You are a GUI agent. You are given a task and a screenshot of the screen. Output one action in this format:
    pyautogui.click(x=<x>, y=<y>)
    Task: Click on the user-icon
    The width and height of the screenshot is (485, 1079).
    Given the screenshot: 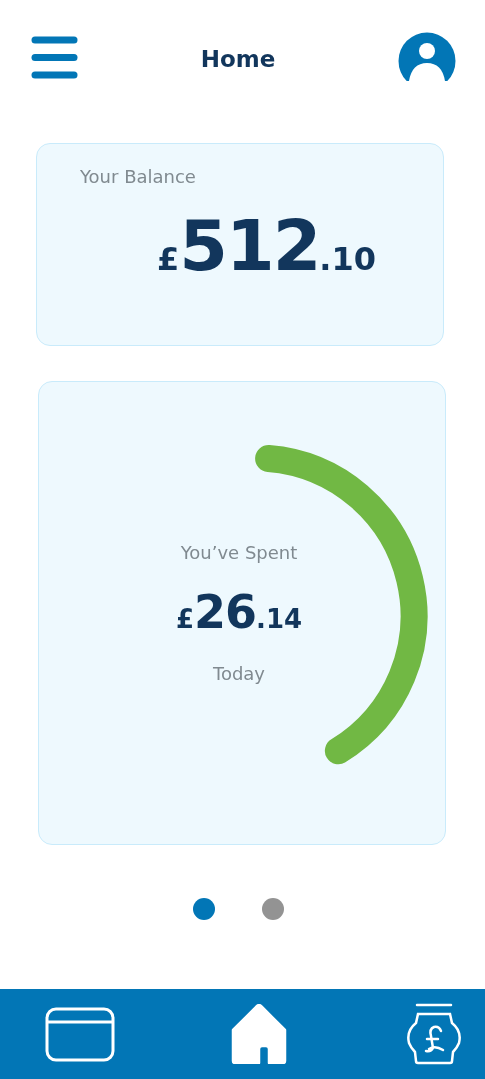 What is the action you would take?
    pyautogui.click(x=427, y=57)
    